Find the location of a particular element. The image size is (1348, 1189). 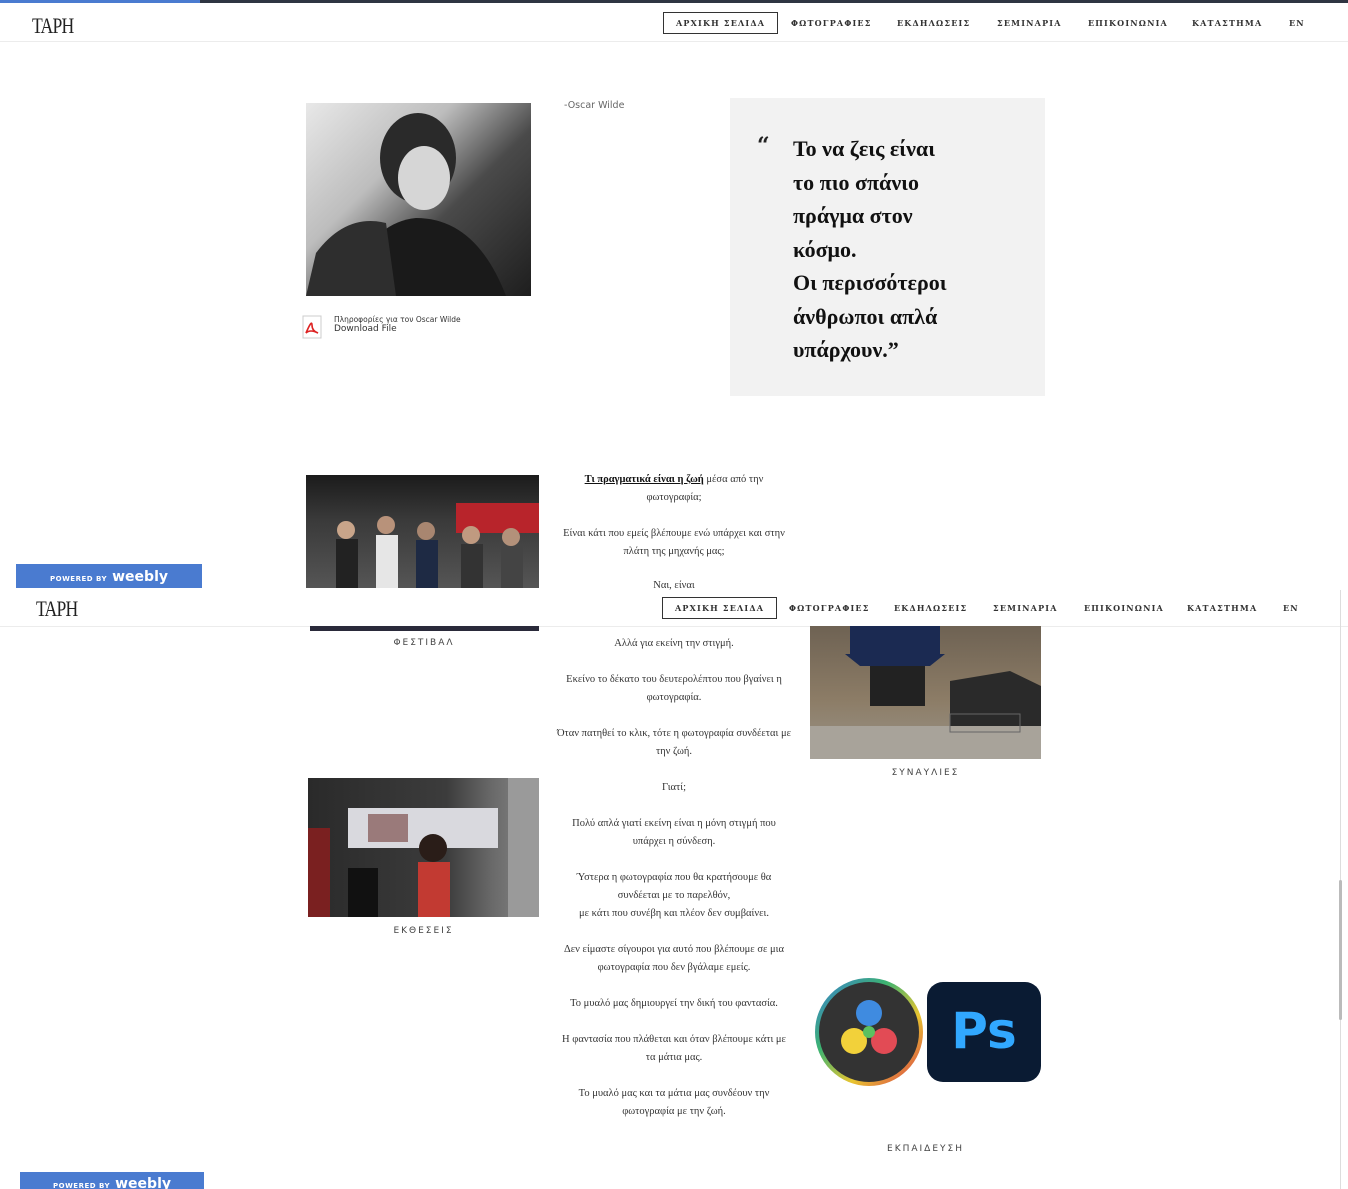

caption-exhibitions: ΕΚΘΕΣΕΙΣ is located at coordinates (423, 931).